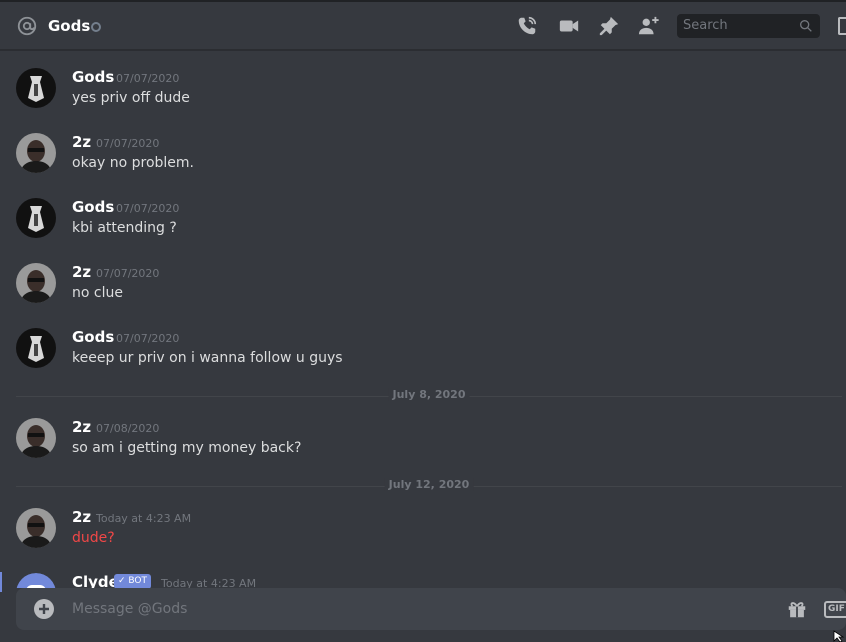  I want to click on inbox-icon, so click(842, 26).